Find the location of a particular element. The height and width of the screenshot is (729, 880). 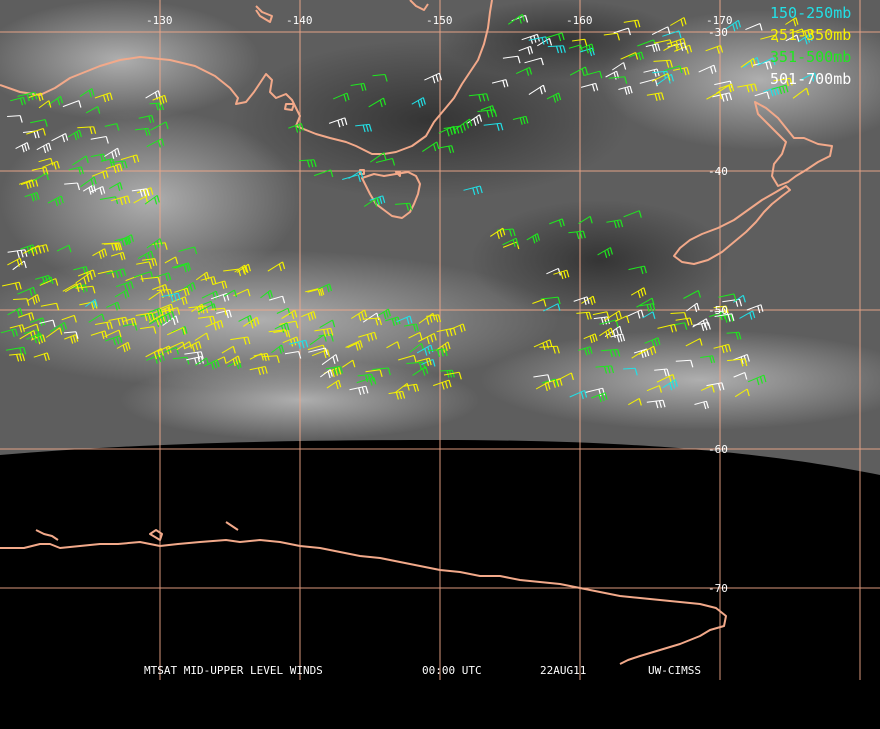

longitude-label: -150 is located at coordinates (439, 20).